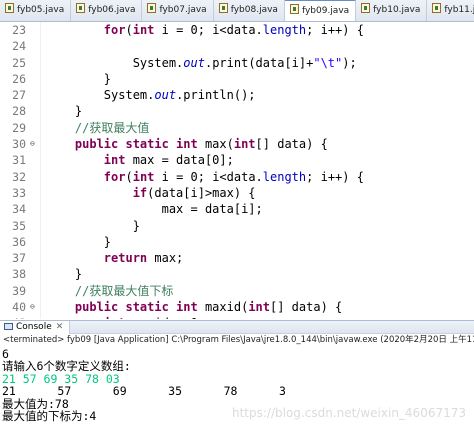  I want to click on editor-tab-label: fyb11.java, so click(459, 10).